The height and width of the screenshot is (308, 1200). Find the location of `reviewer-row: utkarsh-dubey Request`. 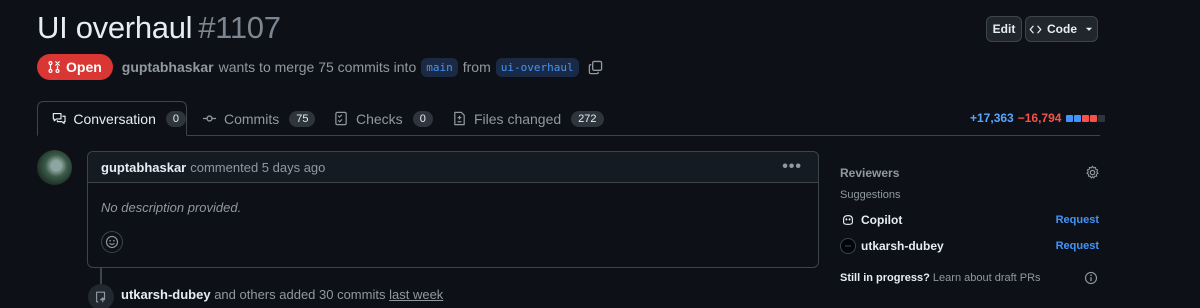

reviewer-row: utkarsh-dubey Request is located at coordinates (969, 246).